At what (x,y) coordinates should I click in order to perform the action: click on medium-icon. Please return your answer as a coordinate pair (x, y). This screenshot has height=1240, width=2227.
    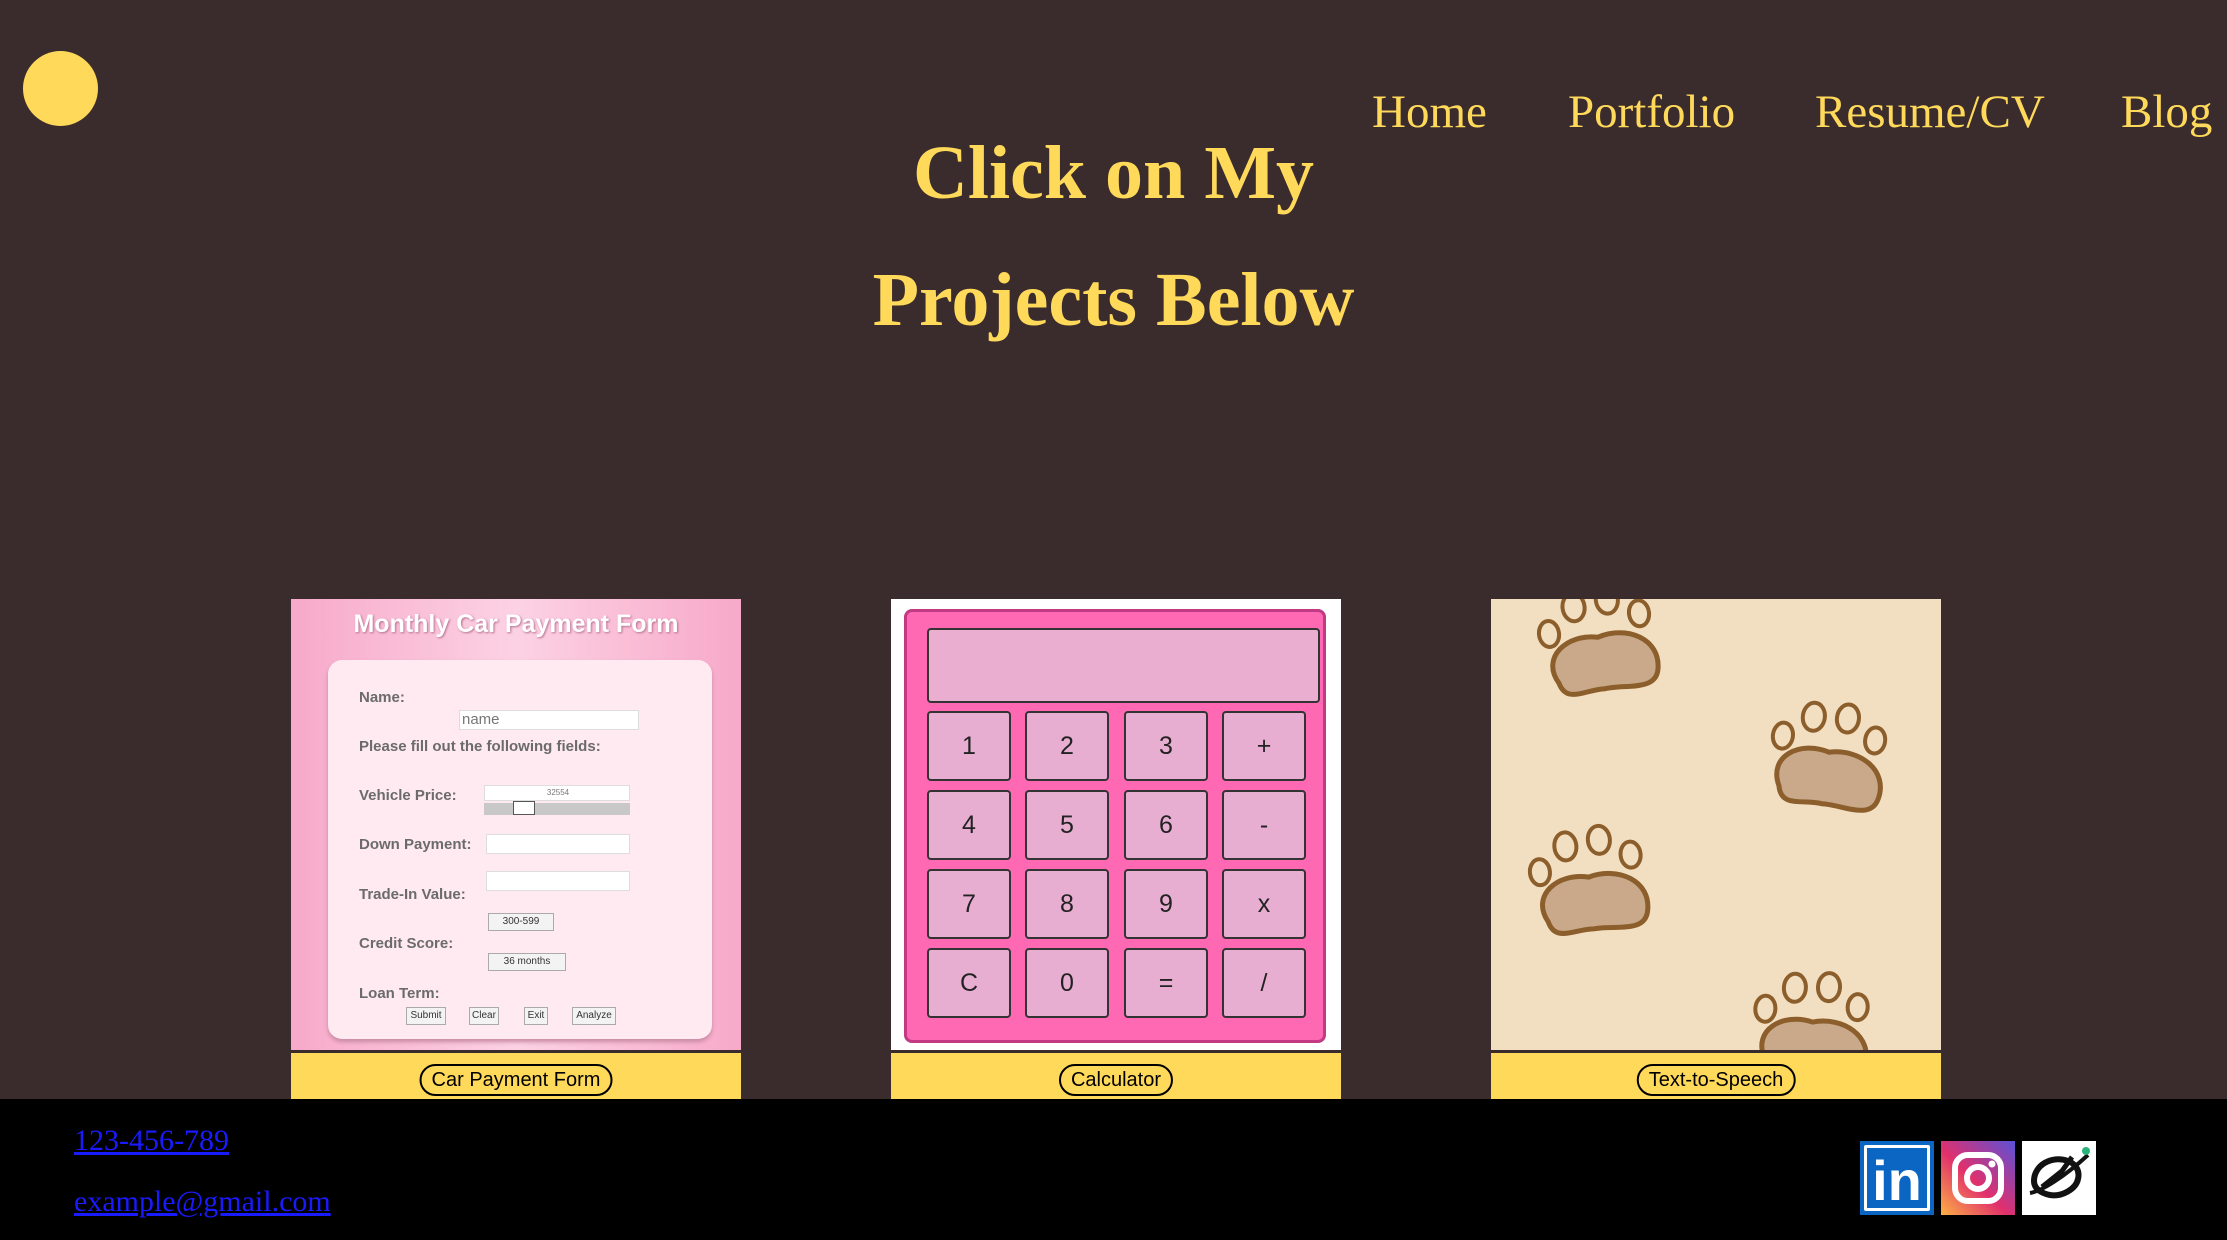
    Looking at the image, I should click on (2059, 1178).